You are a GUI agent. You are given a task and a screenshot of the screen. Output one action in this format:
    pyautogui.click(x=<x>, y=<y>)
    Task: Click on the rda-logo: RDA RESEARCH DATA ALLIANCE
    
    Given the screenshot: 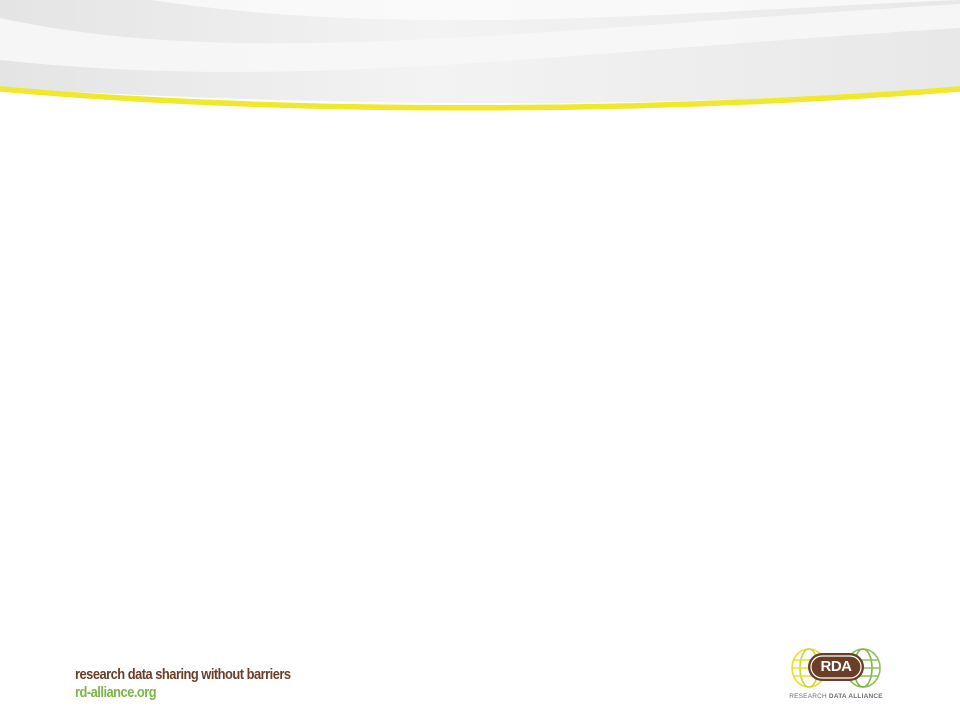 What is the action you would take?
    pyautogui.click(x=836, y=676)
    